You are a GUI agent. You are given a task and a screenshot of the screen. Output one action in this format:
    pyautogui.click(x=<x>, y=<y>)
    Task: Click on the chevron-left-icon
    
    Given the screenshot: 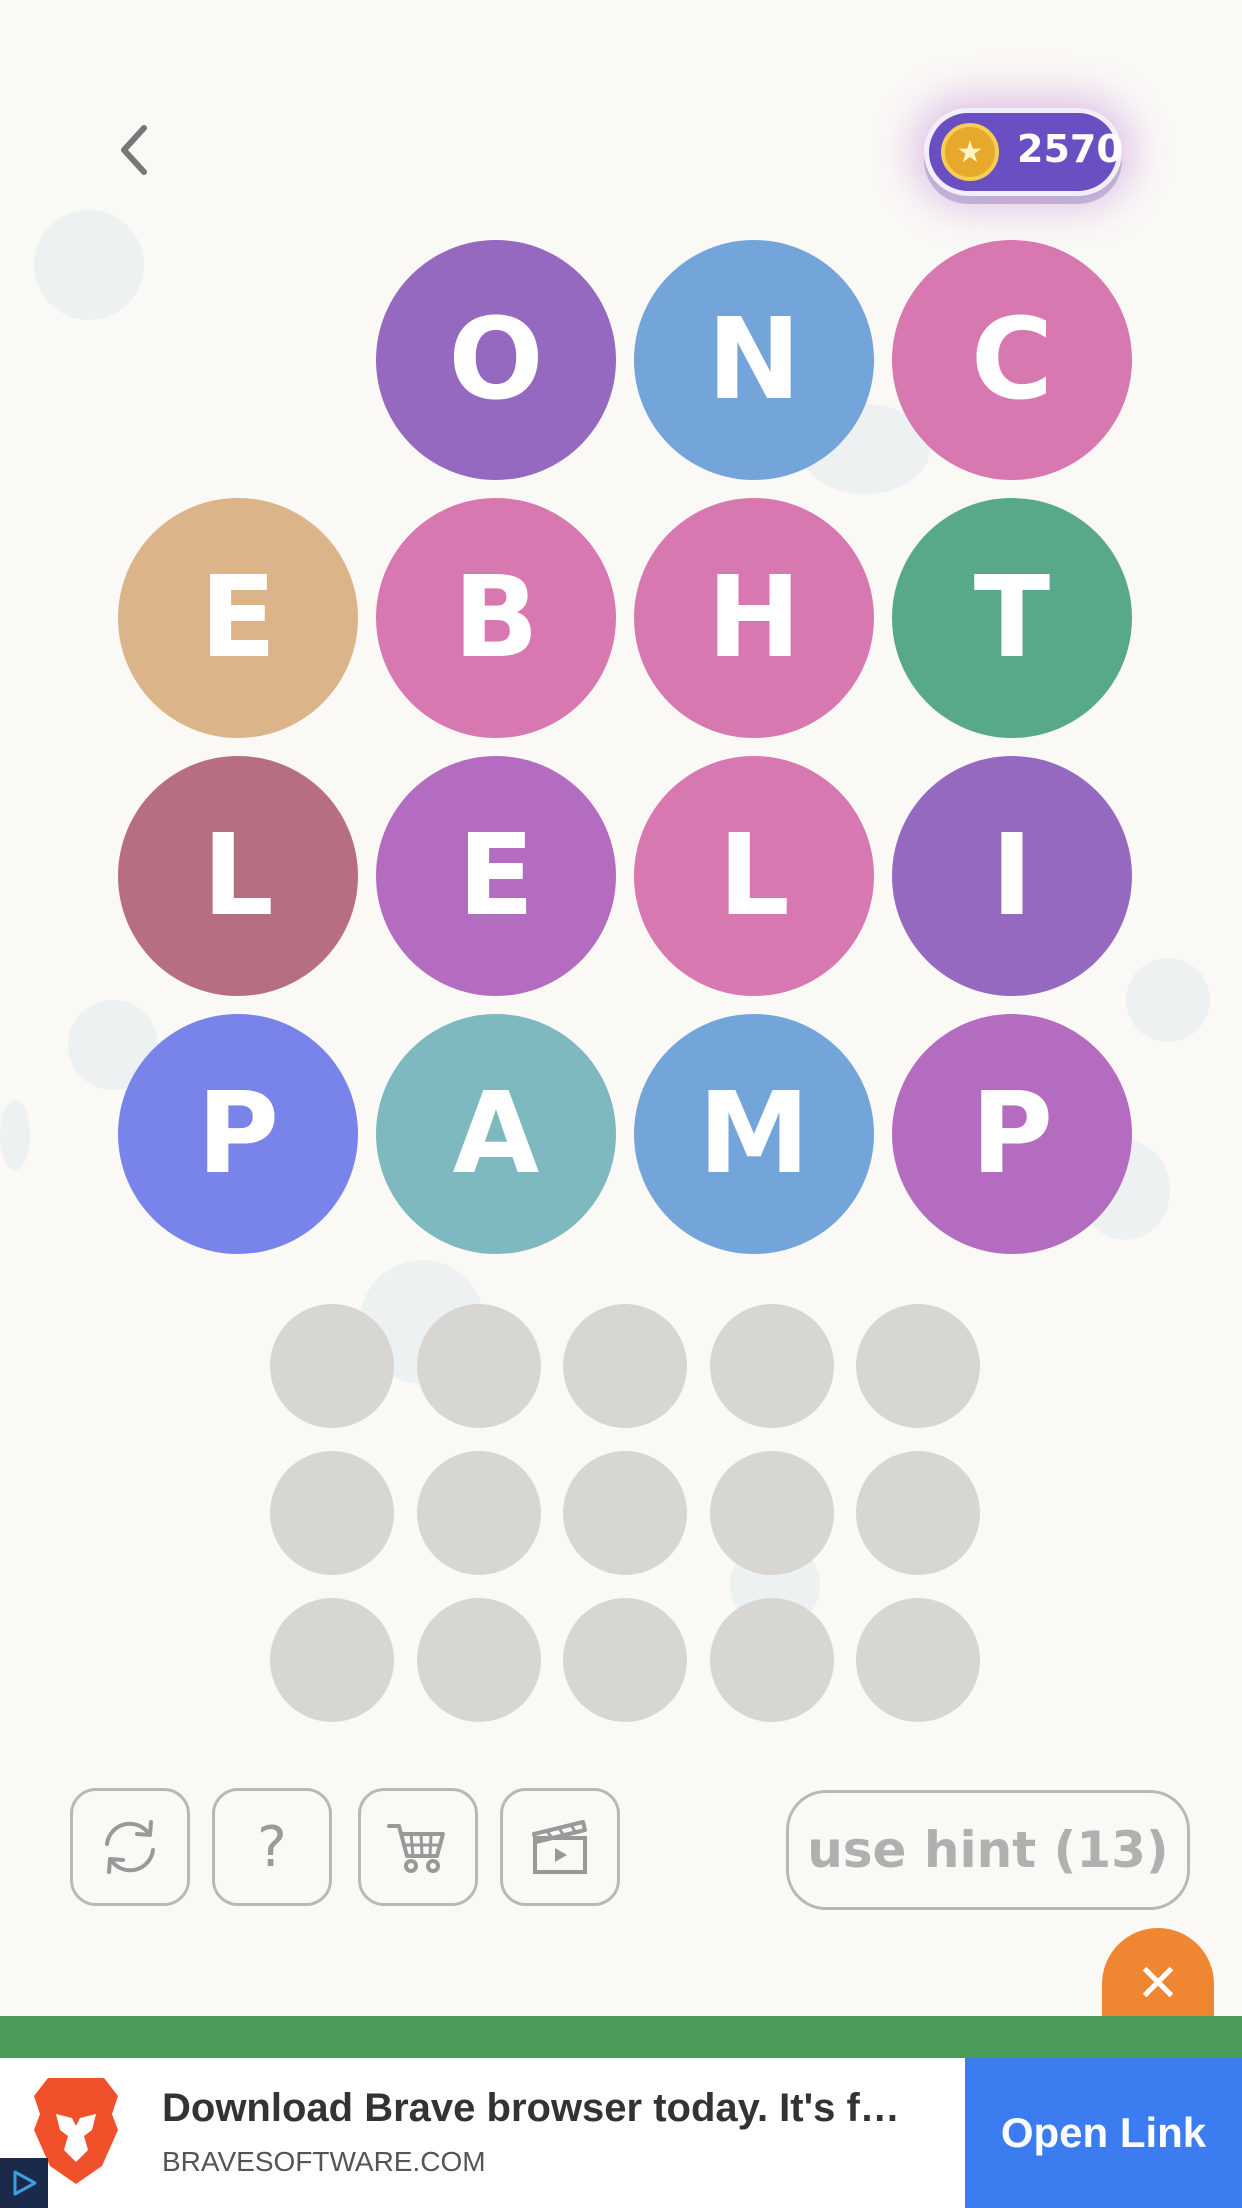 What is the action you would take?
    pyautogui.click(x=134, y=150)
    